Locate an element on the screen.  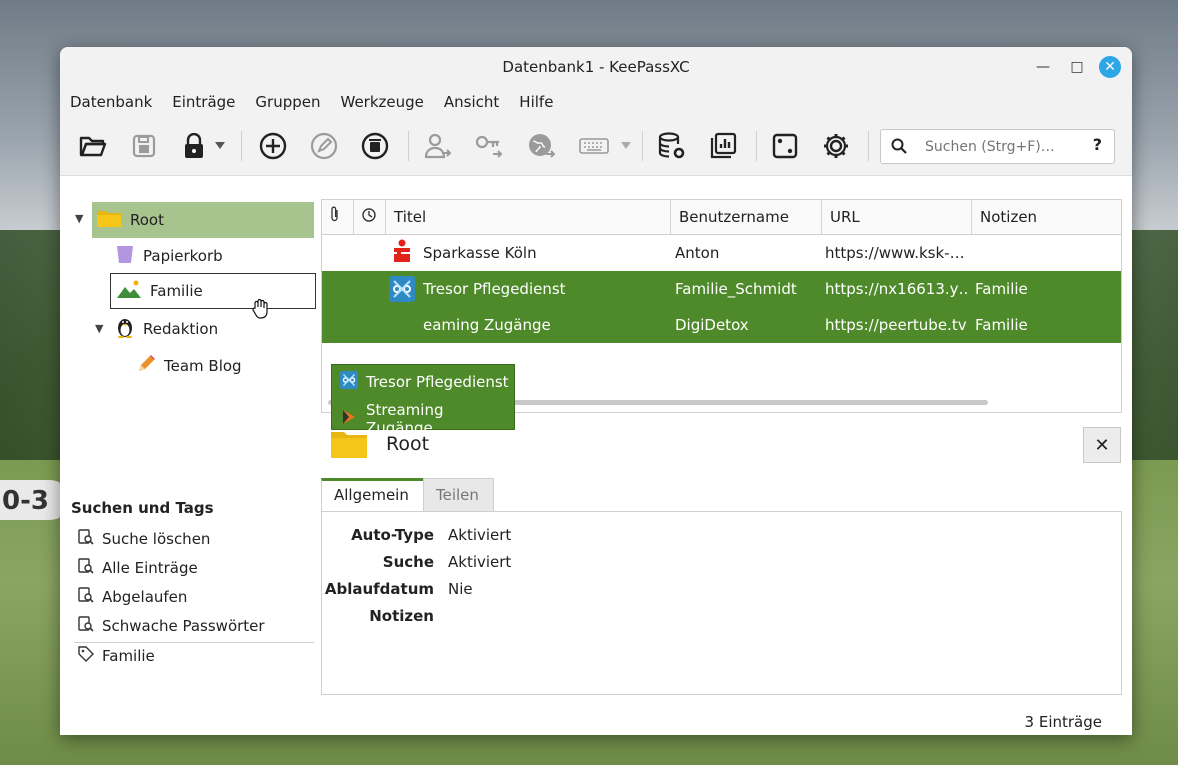
entry-username: Anton is located at coordinates (697, 253).